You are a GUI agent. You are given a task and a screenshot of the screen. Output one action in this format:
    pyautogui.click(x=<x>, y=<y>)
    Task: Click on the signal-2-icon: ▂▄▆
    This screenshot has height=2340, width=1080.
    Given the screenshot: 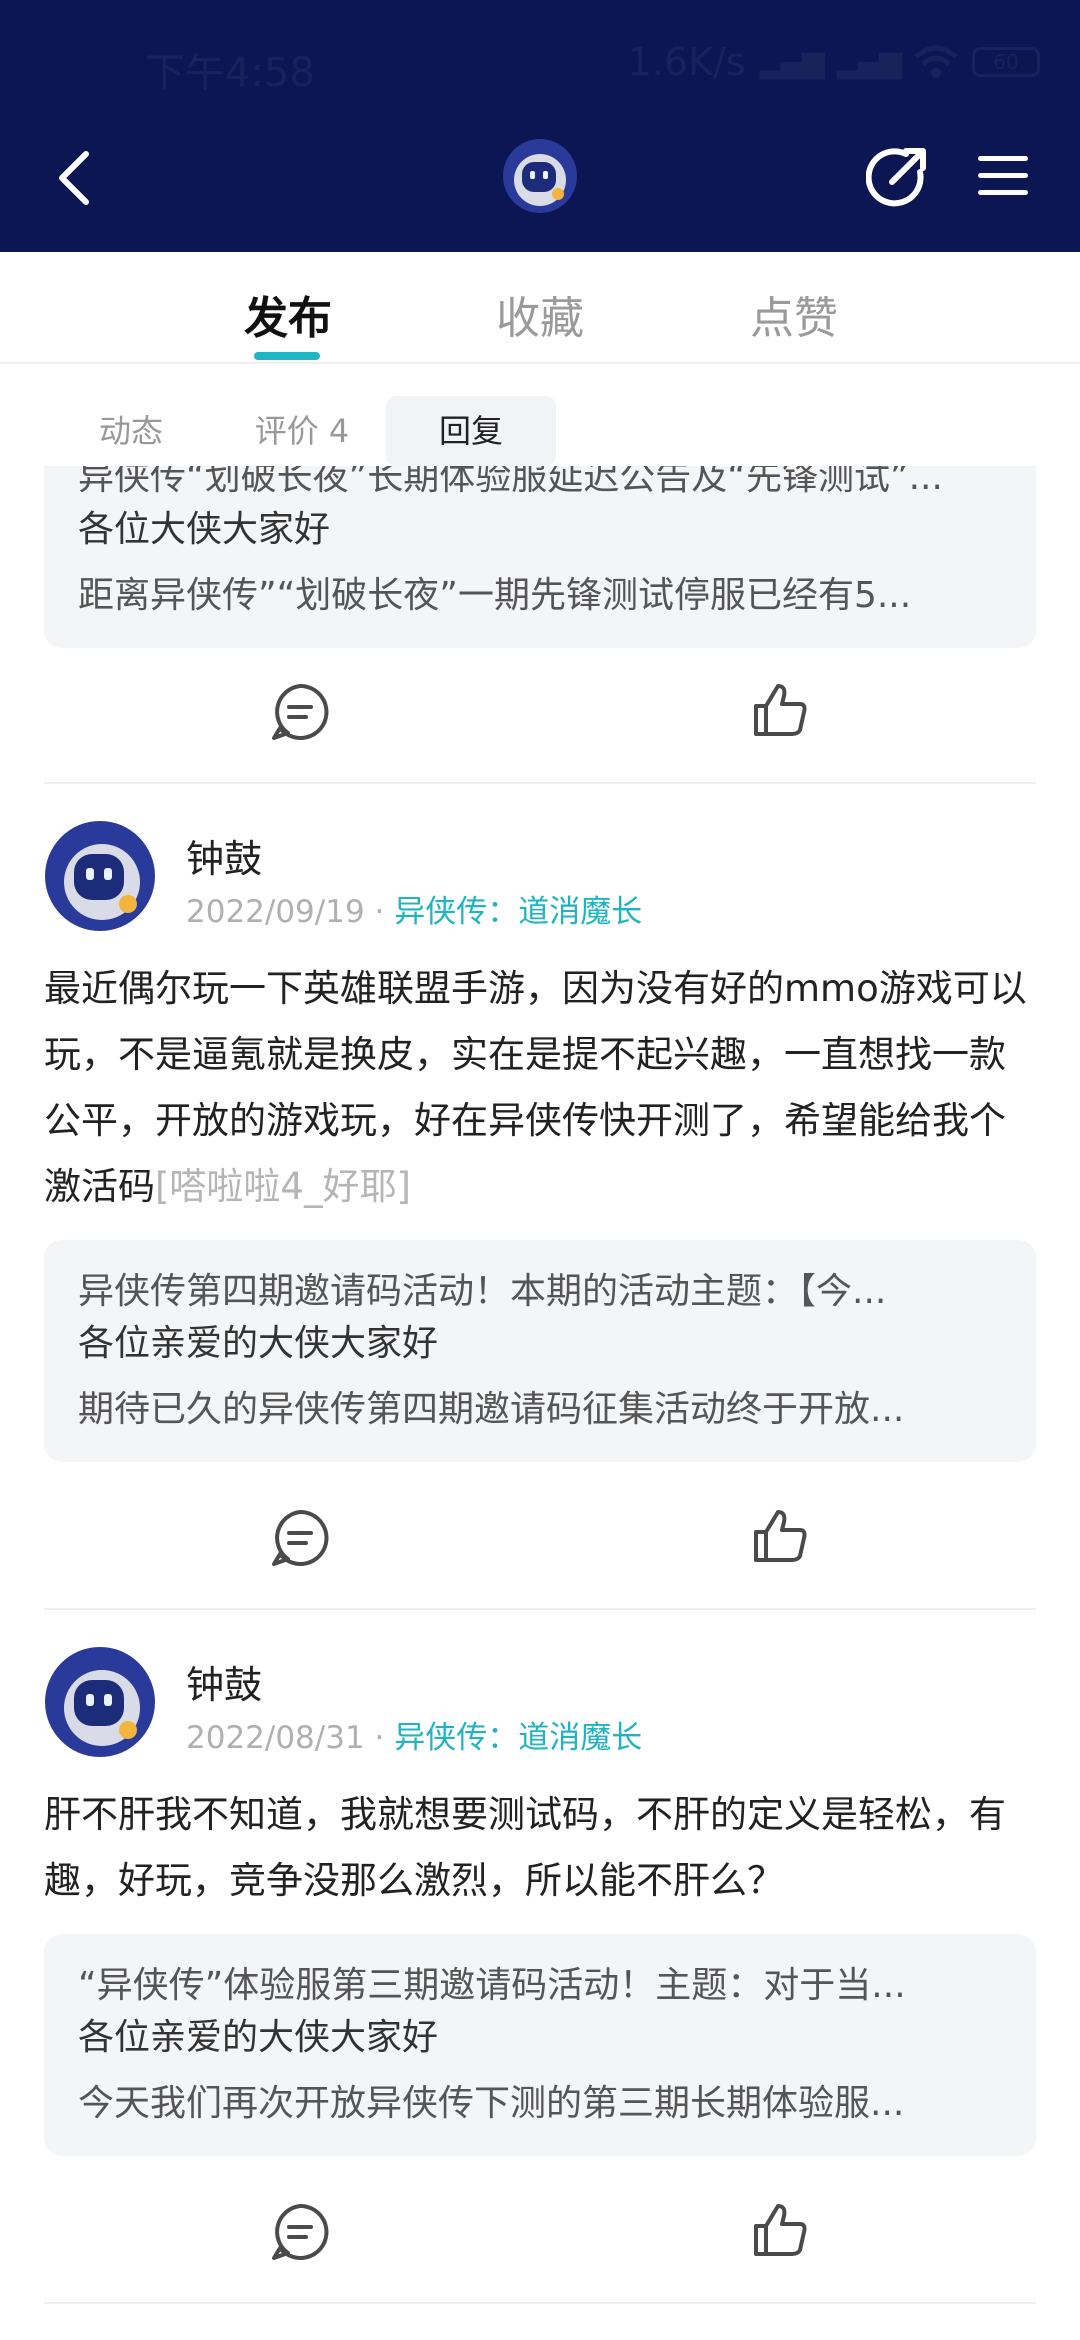 What is the action you would take?
    pyautogui.click(x=869, y=62)
    